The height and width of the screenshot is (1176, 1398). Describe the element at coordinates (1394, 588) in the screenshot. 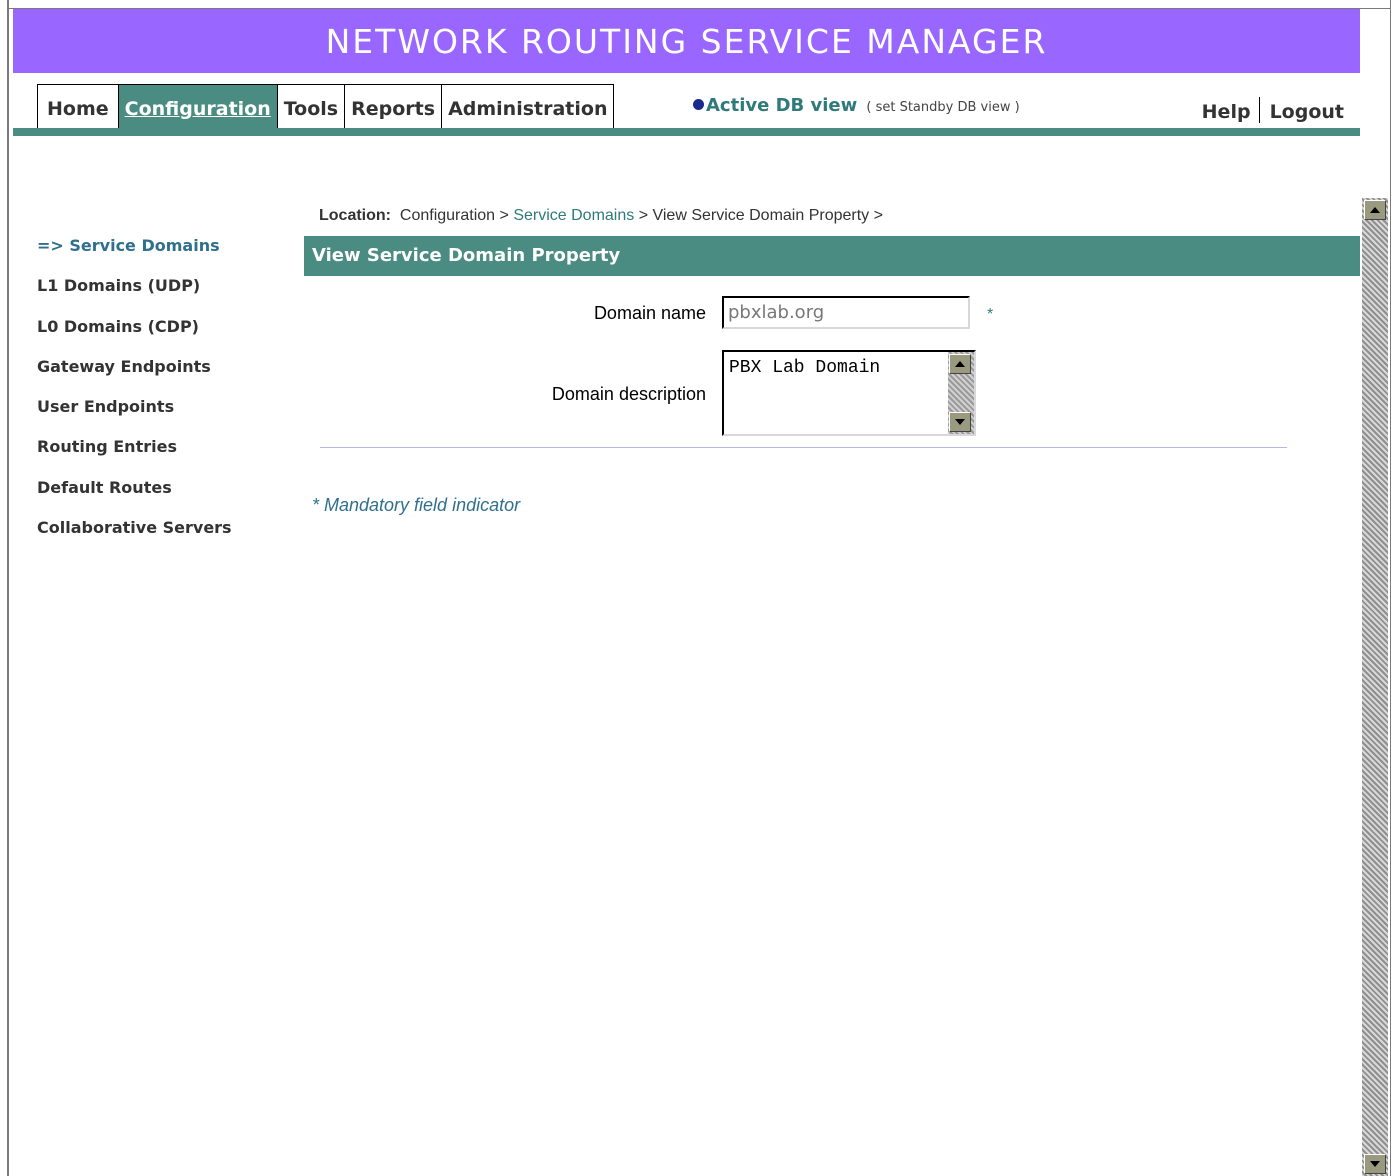

I see `window-right-border` at that location.